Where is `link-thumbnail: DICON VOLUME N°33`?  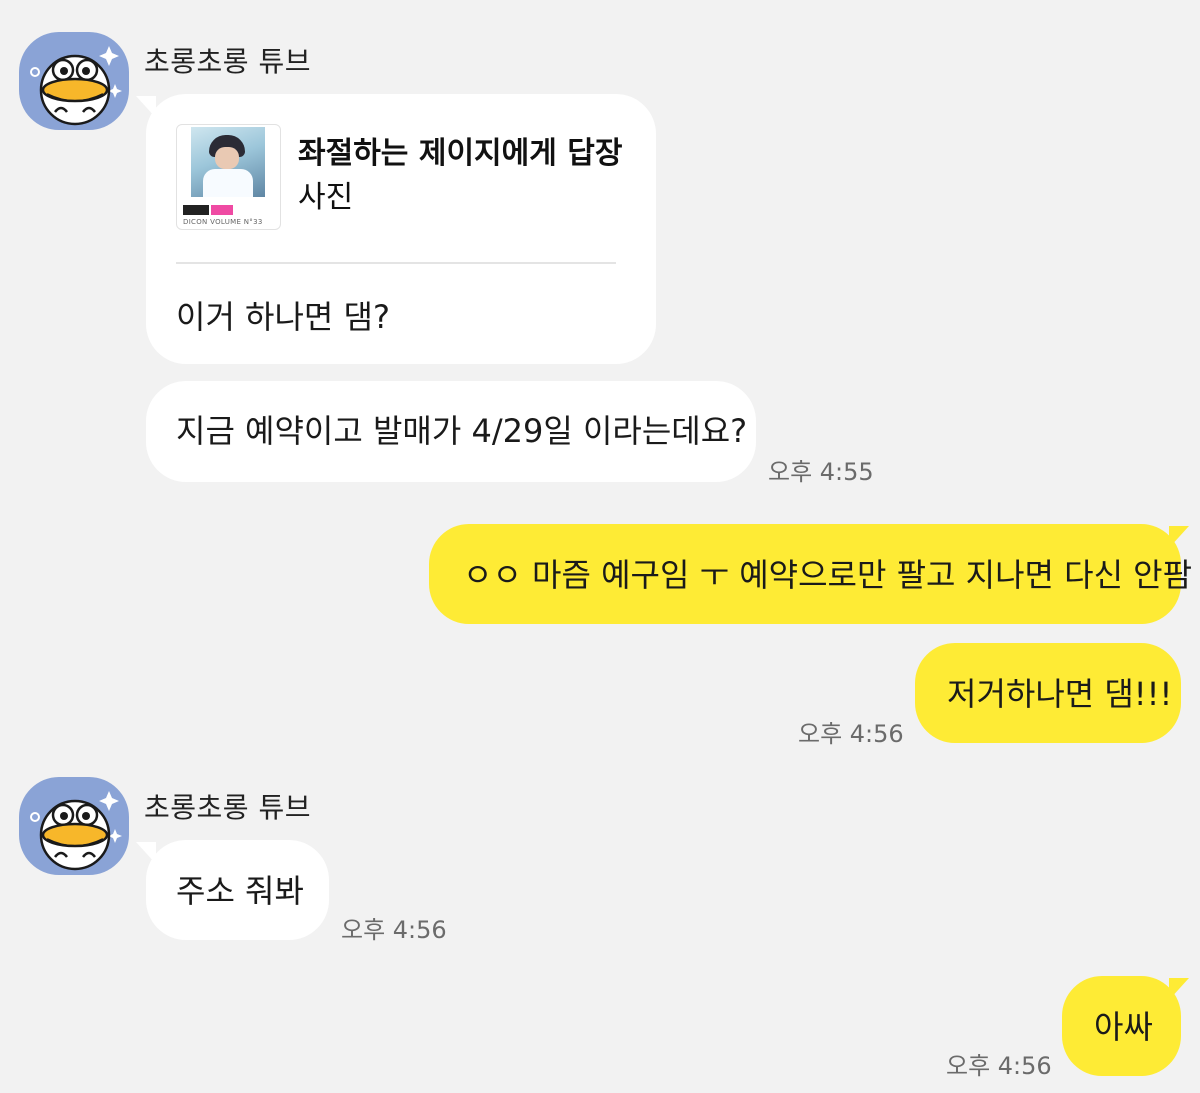
link-thumbnail: DICON VOLUME N°33 is located at coordinates (228, 177).